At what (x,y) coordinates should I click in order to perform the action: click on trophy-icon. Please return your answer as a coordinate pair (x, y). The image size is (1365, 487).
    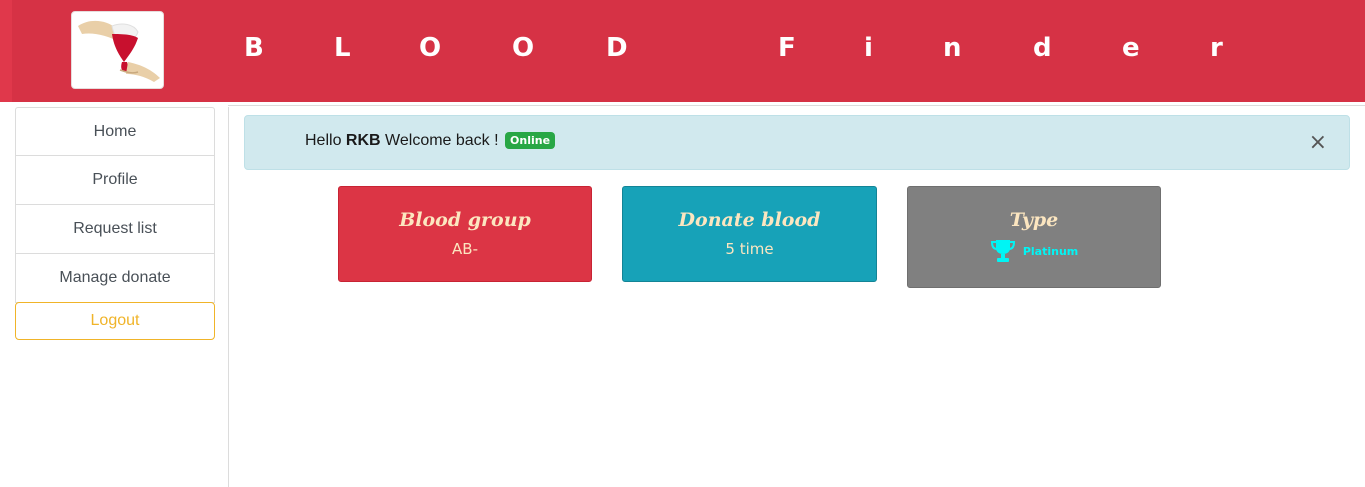
    Looking at the image, I should click on (1002, 251).